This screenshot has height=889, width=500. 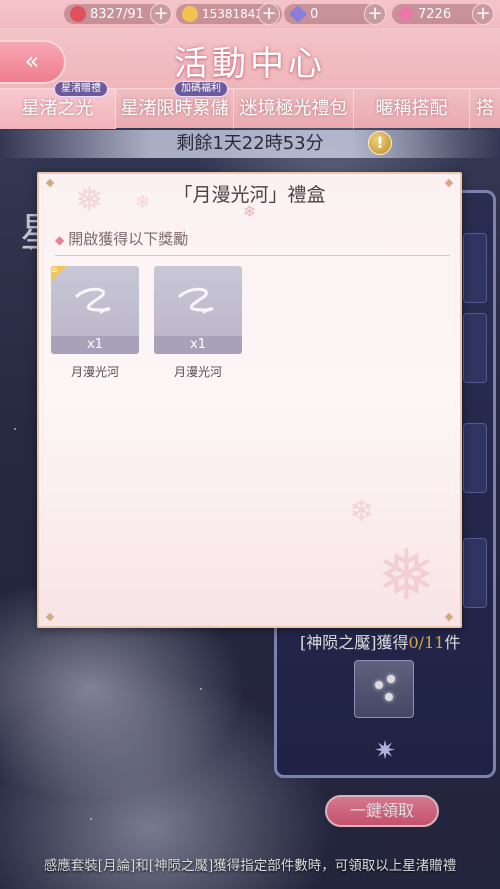 What do you see at coordinates (190, 14) in the screenshot?
I see `cat-coin-icon` at bounding box center [190, 14].